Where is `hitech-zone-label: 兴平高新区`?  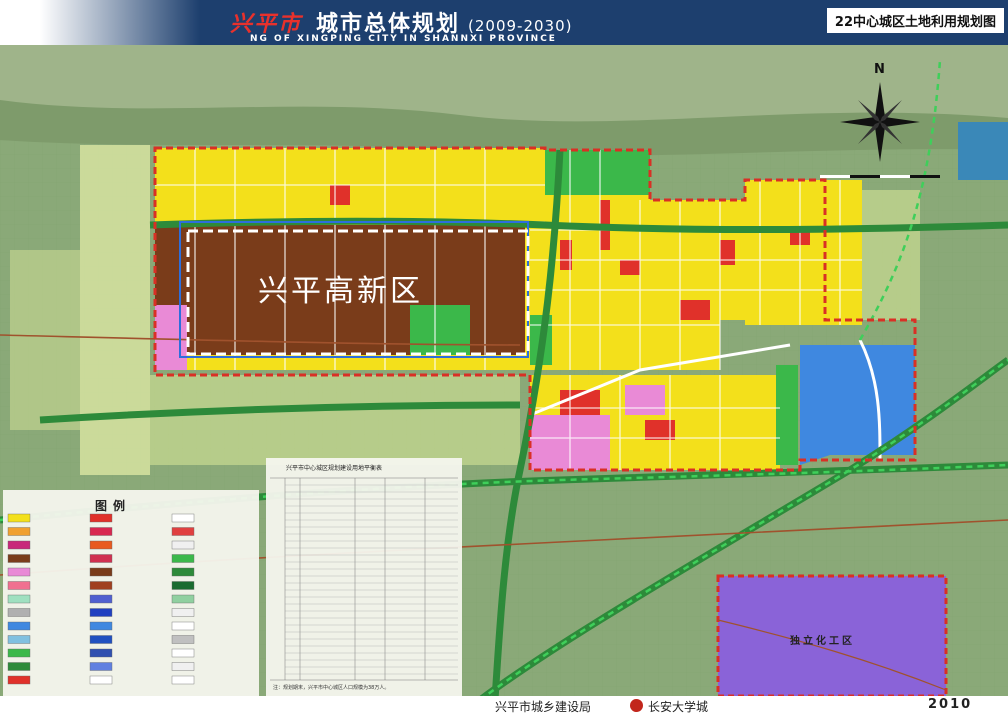
hitech-zone-label: 兴平高新区 is located at coordinates (340, 291).